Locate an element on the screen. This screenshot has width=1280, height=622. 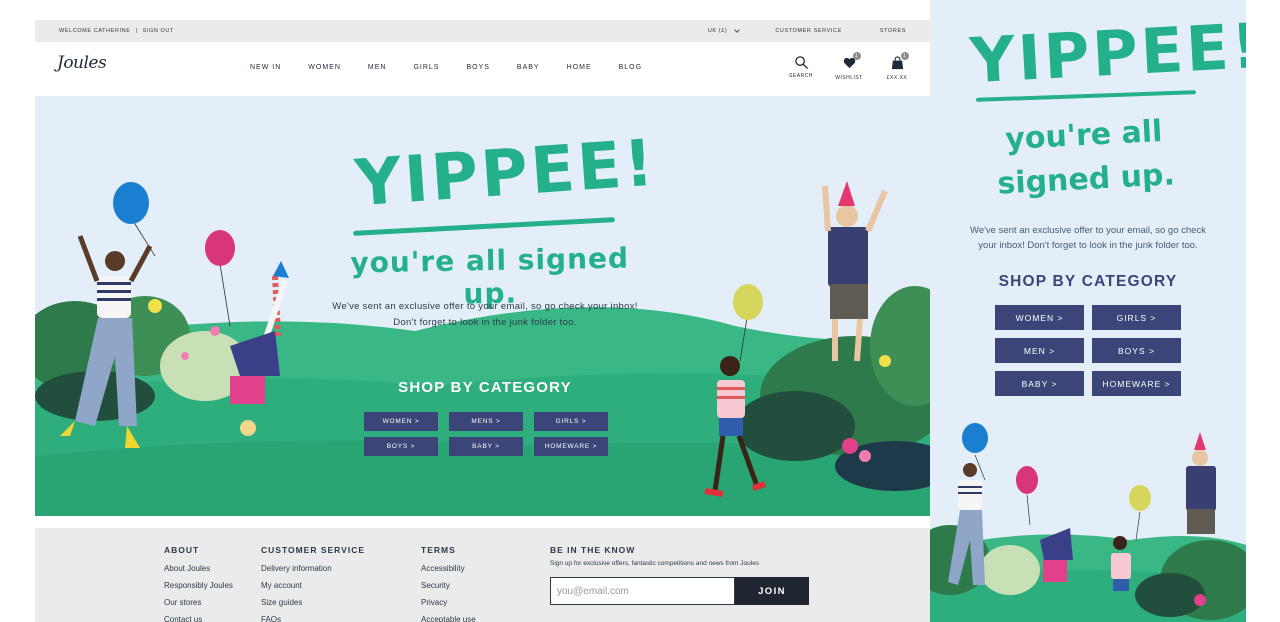
wishlist-button: 1 WISHLIST is located at coordinates (849, 66).